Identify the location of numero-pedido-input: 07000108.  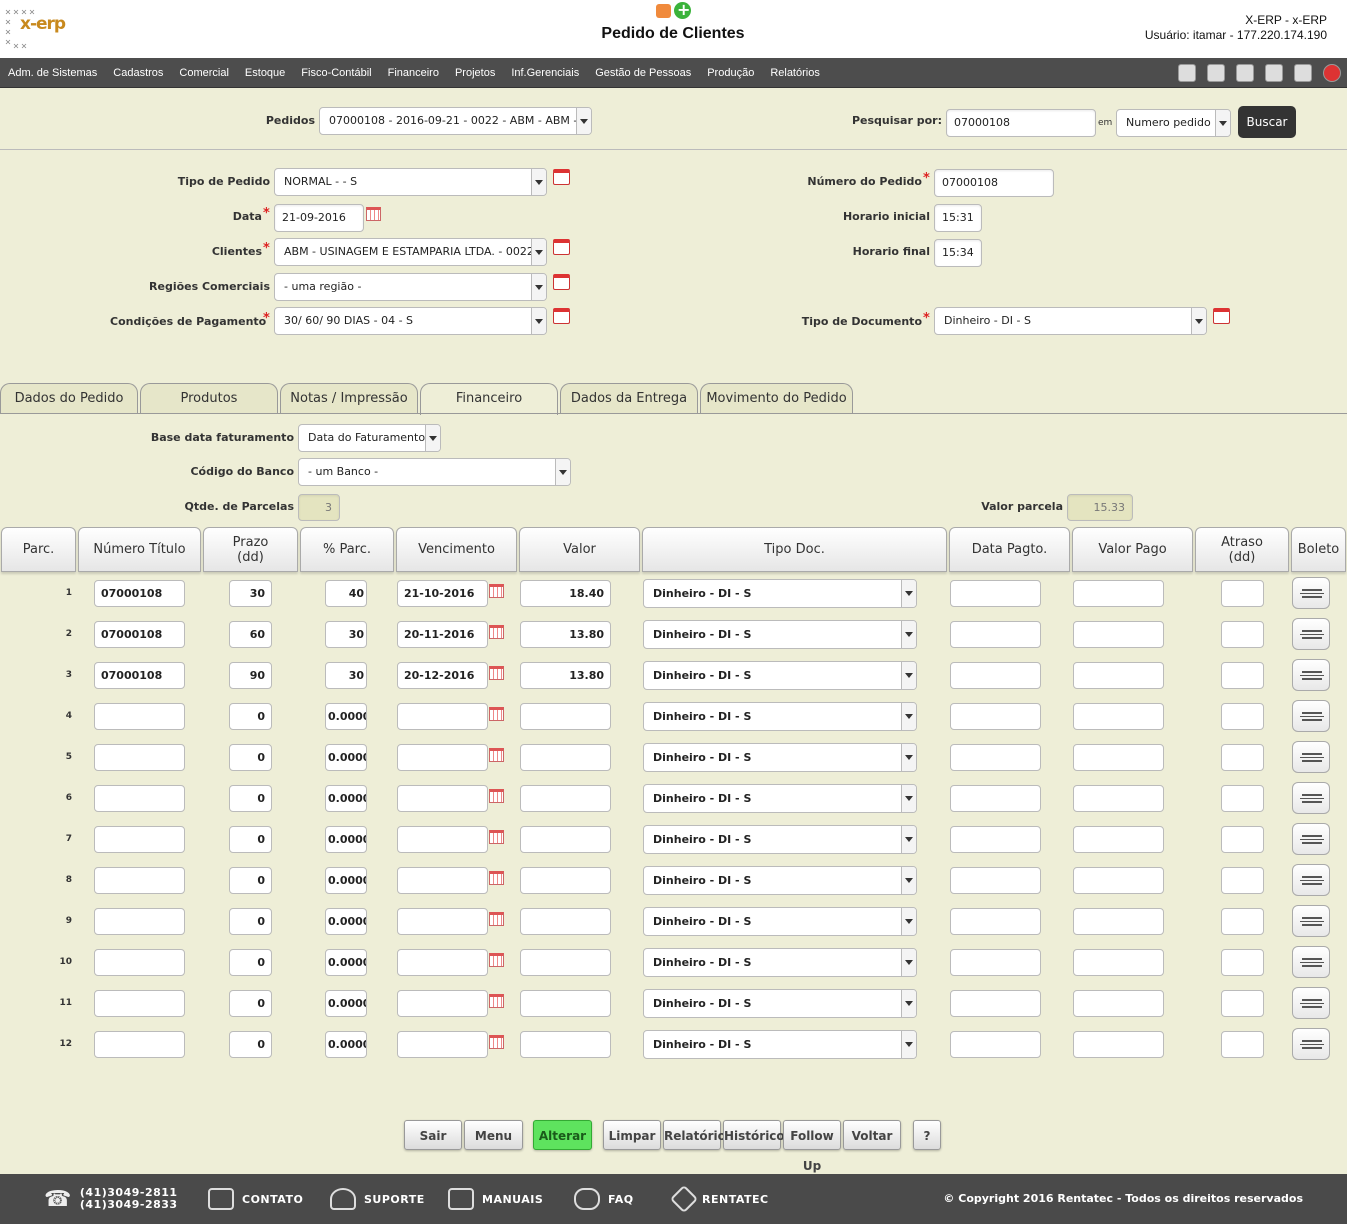
(994, 183).